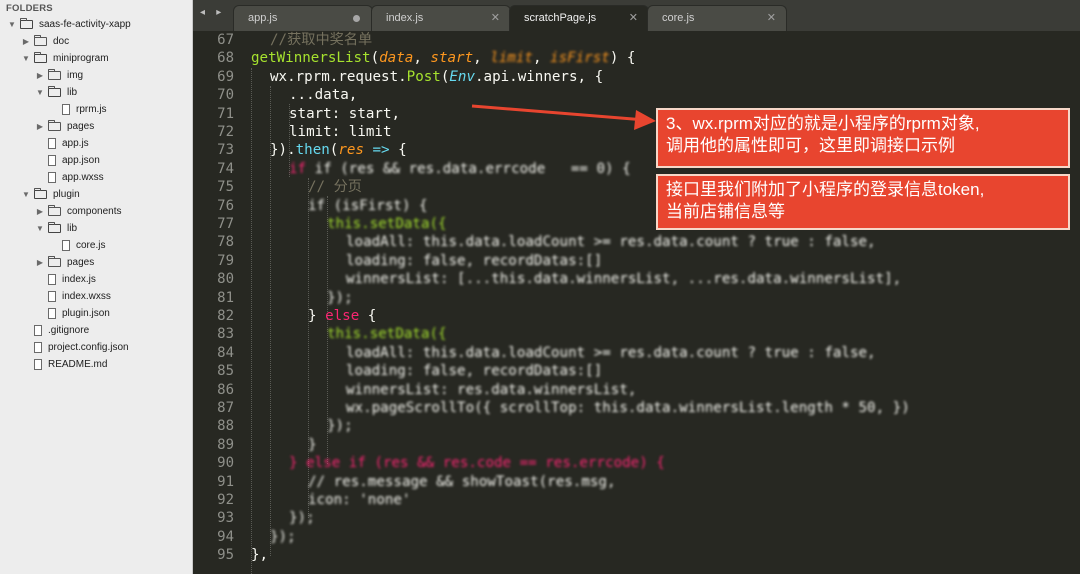  Describe the element at coordinates (717, 18) in the screenshot. I see `tab-core-js: core.js ✕` at that location.